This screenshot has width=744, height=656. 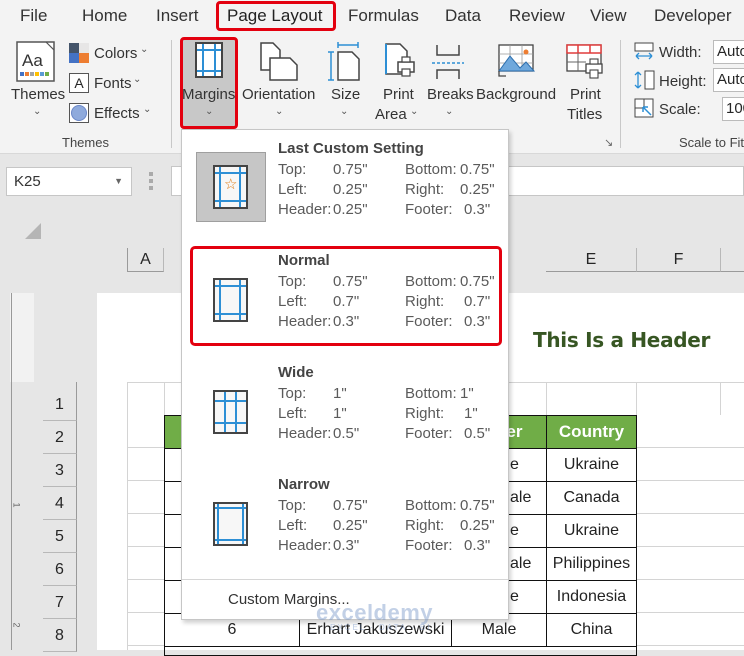 I want to click on tab-review: Review, so click(x=537, y=16).